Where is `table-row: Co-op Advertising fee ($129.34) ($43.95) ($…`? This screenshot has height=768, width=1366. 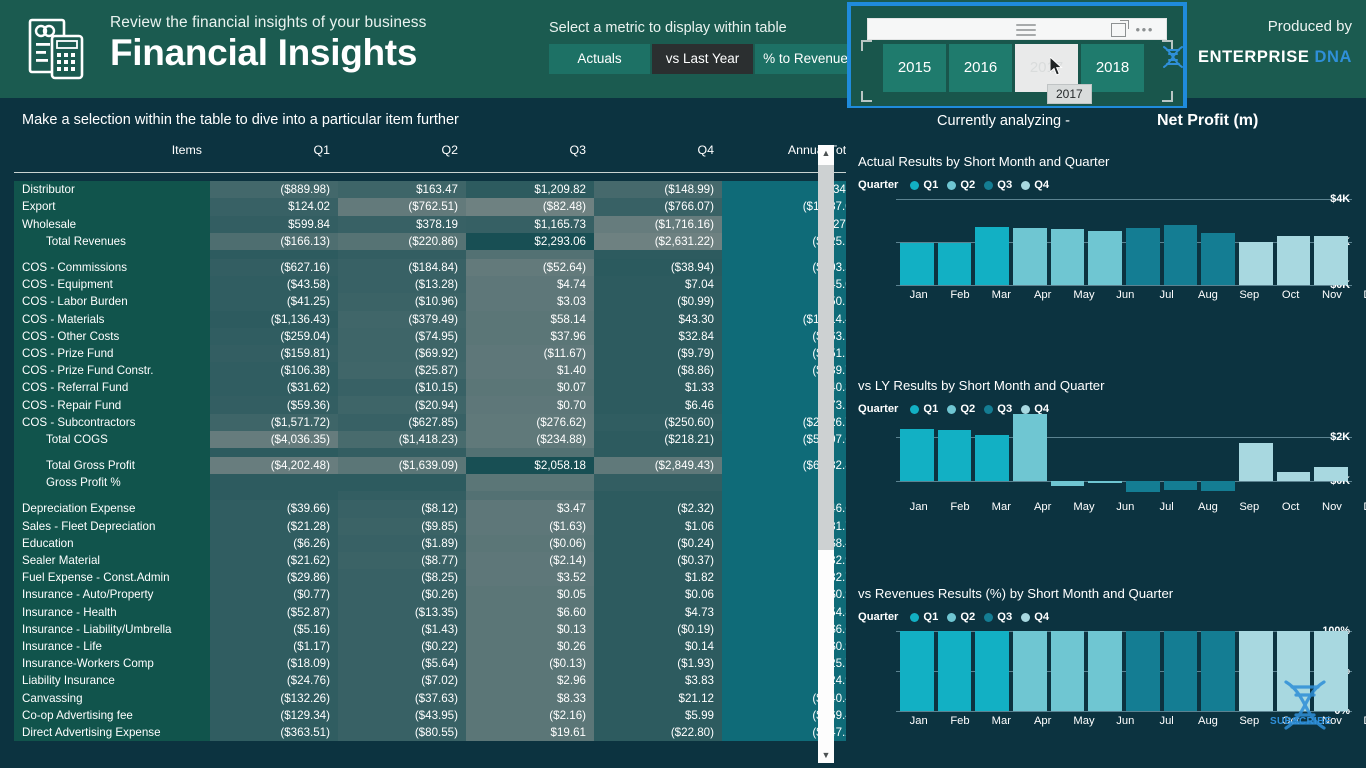 table-row: Co-op Advertising fee ($129.34) ($43.95) ($… is located at coordinates (442, 715).